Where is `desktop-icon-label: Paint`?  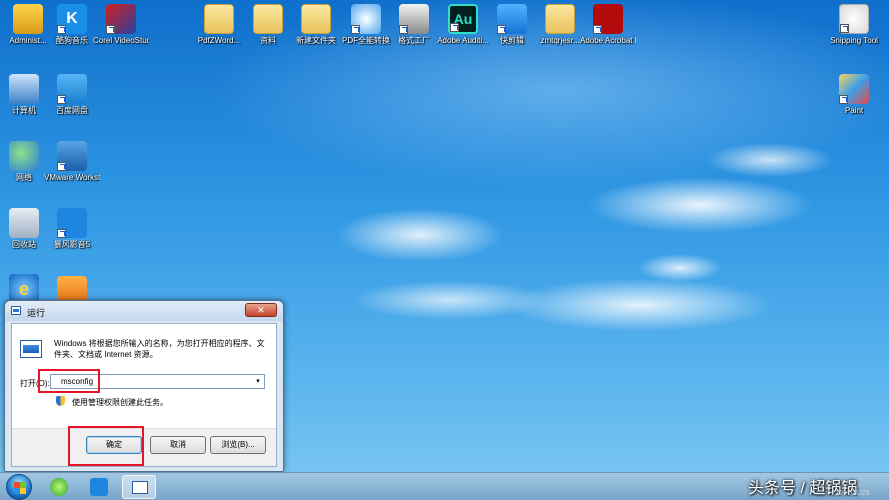
desktop-icon-label: Paint is located at coordinates (854, 110).